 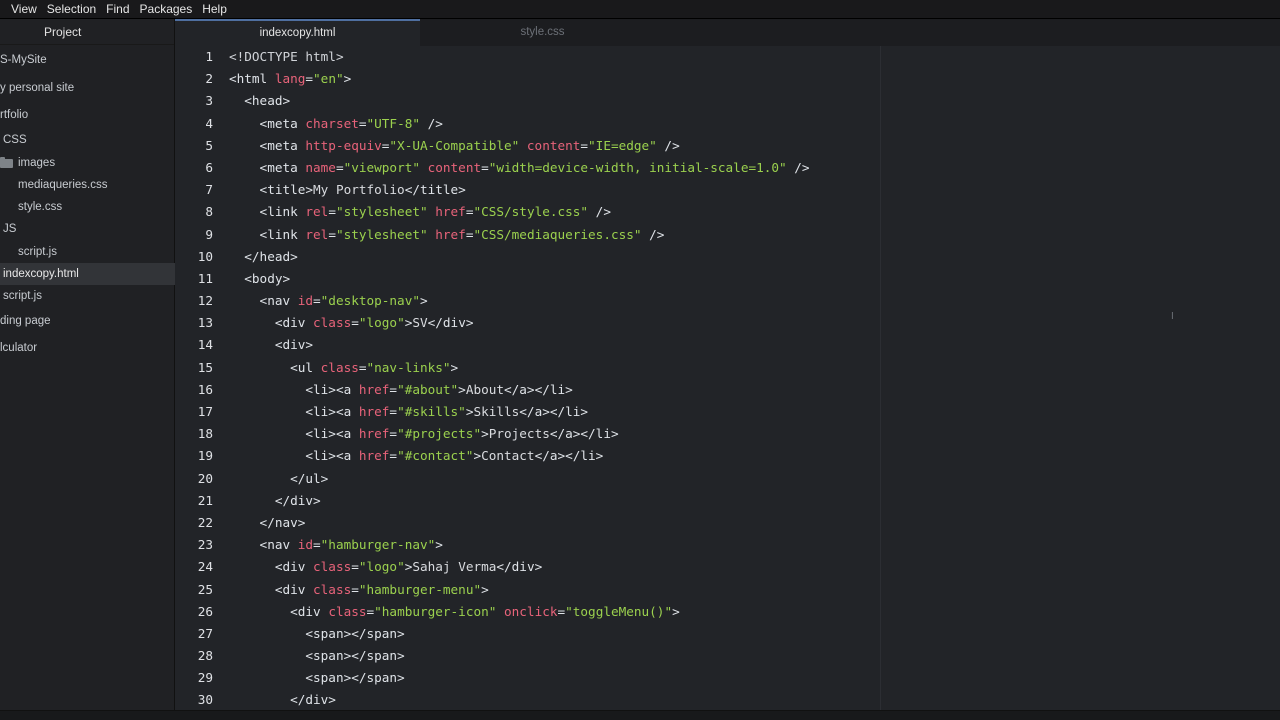 I want to click on code-token: </title>, so click(x=435, y=190).